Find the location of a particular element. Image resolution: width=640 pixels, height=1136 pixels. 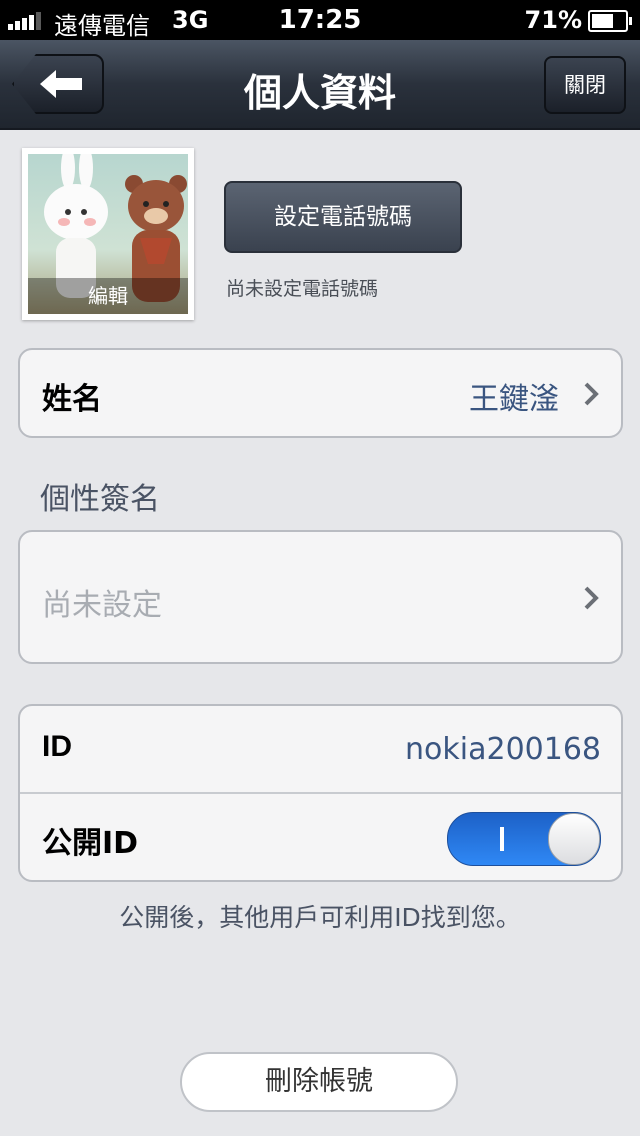

battery-icon is located at coordinates (610, 21).